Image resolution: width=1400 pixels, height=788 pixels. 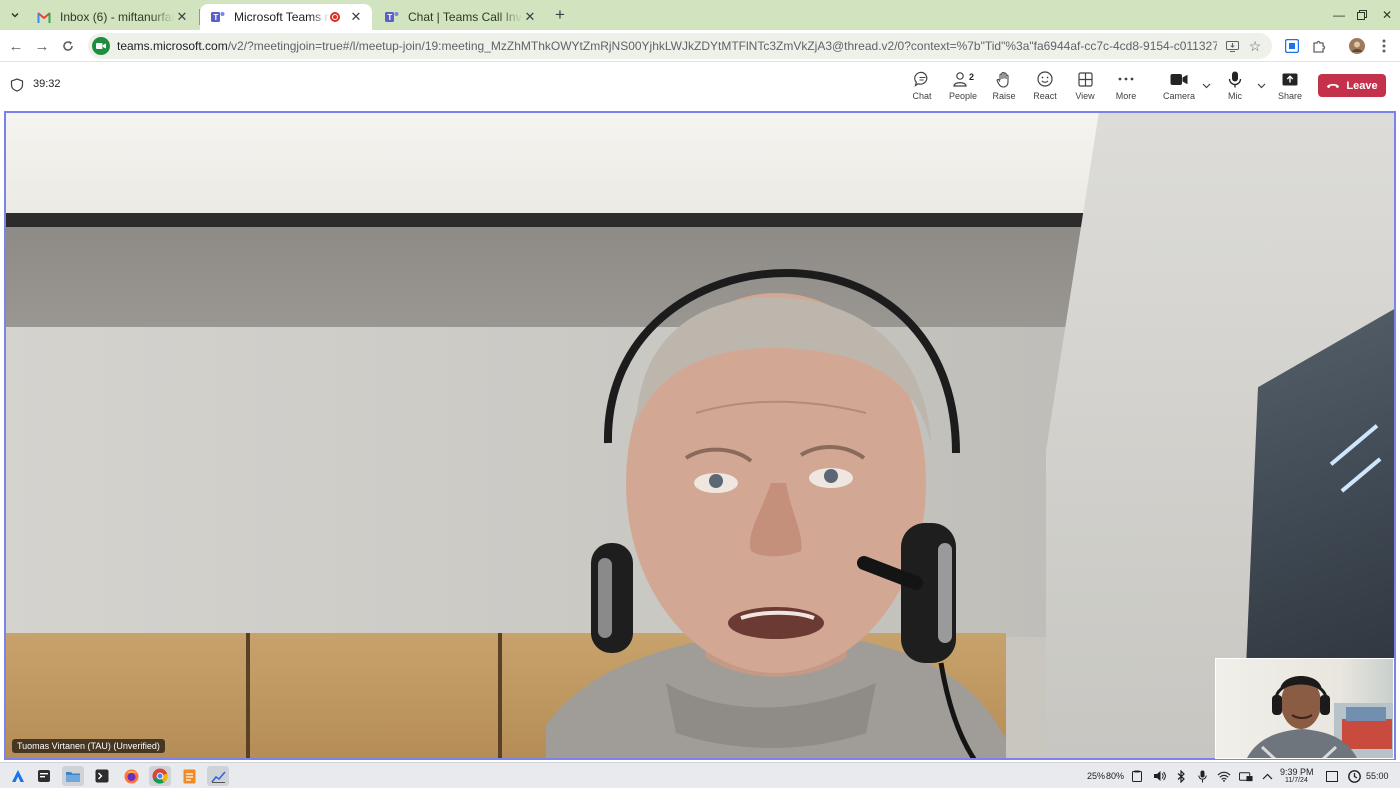 I want to click on self-view-video-tile, so click(x=1304, y=708).